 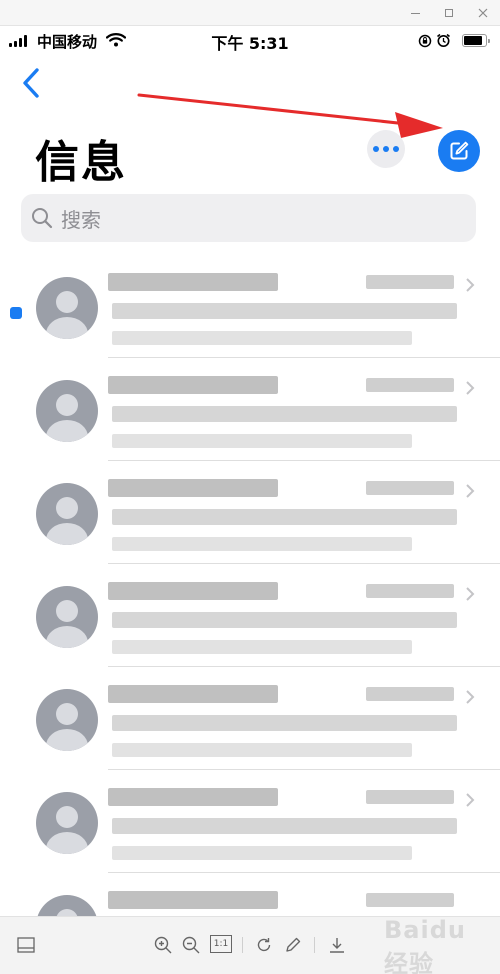 I want to click on back-chevron-icon, so click(x=32, y=83).